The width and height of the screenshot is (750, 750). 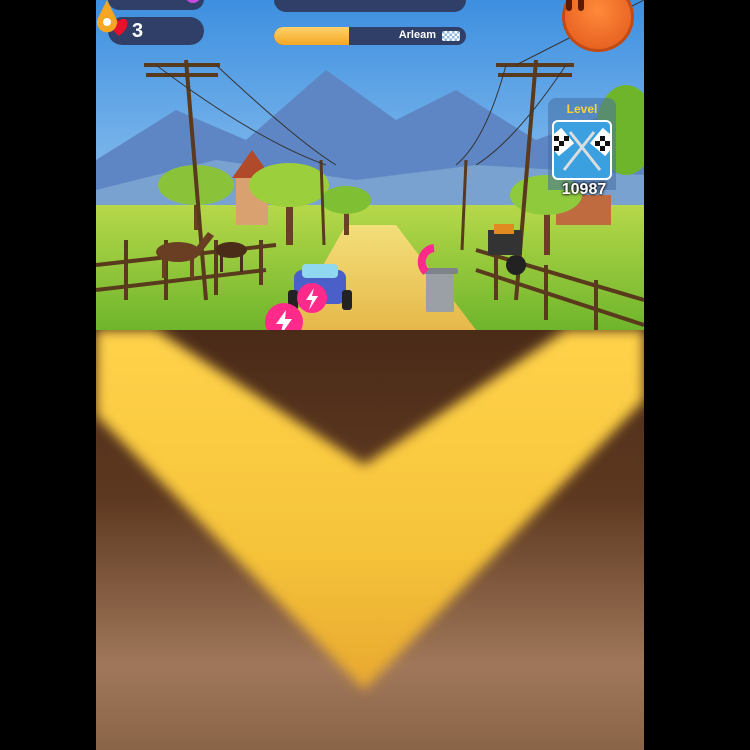 I want to click on level-score: 10987, so click(x=584, y=189).